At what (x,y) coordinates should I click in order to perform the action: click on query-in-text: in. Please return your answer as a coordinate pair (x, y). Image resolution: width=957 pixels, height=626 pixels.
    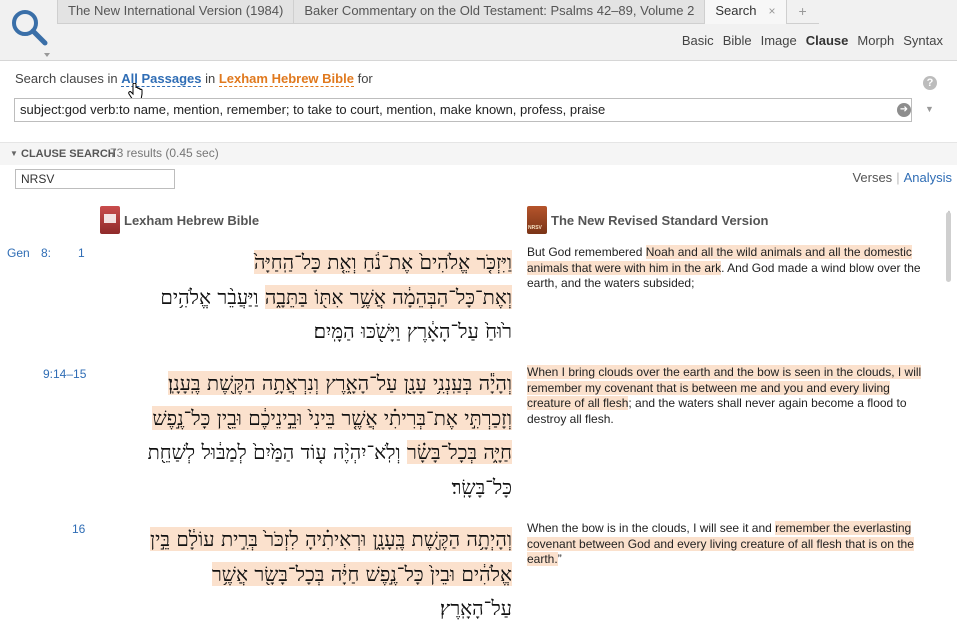
    Looking at the image, I should click on (210, 78).